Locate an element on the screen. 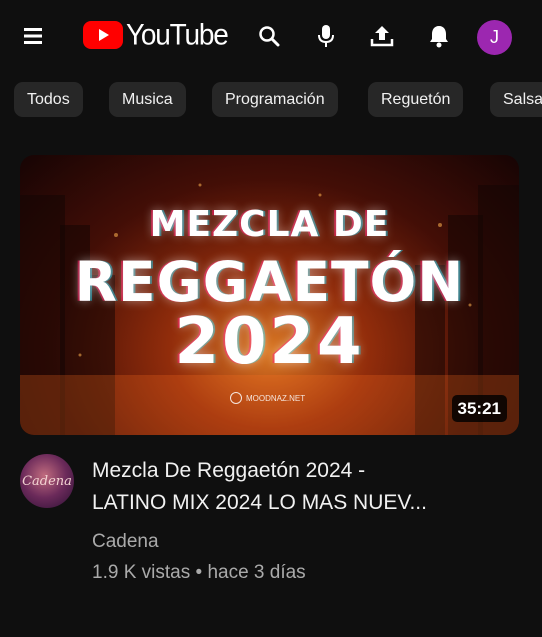 Image resolution: width=542 pixels, height=637 pixels. chip-musica: Musica is located at coordinates (147, 99).